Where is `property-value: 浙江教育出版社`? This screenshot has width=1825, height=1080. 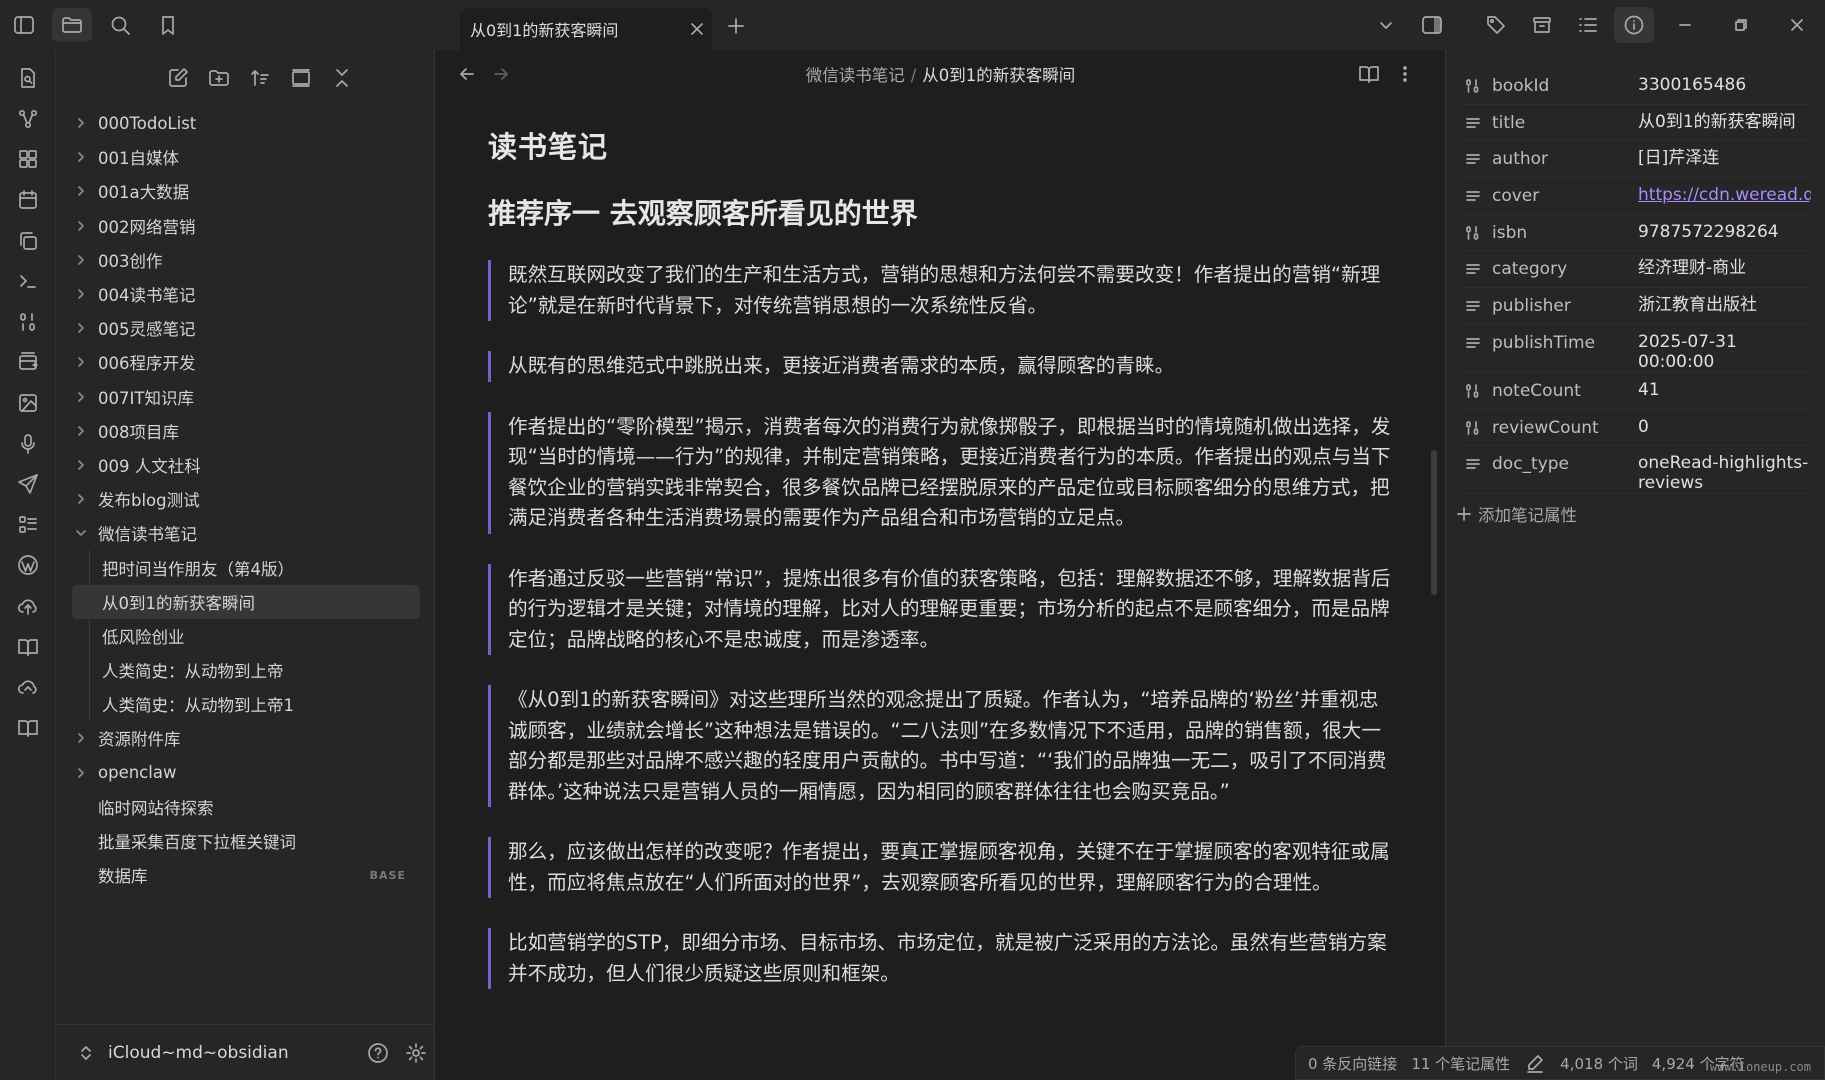
property-value: 浙江教育出版社 is located at coordinates (1724, 305).